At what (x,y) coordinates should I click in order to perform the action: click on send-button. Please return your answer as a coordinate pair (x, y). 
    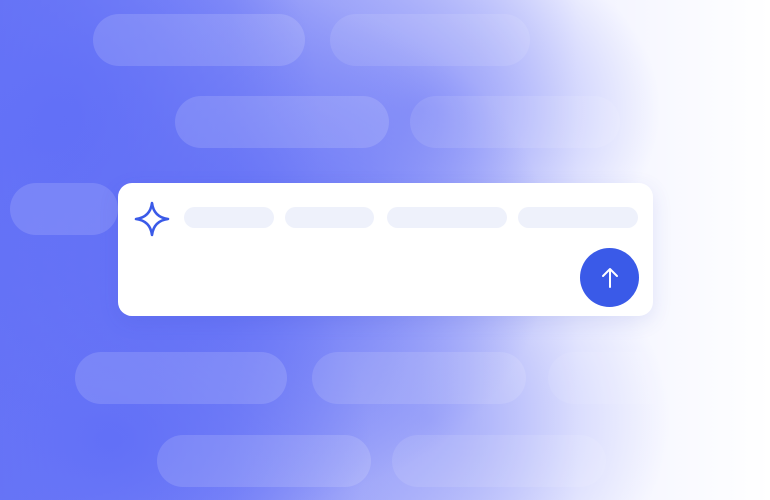
    Looking at the image, I should click on (609, 277).